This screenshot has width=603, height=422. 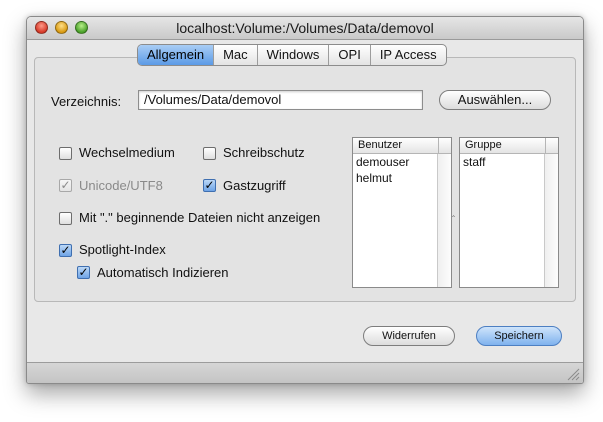 I want to click on users-header-corner, so click(x=444, y=146).